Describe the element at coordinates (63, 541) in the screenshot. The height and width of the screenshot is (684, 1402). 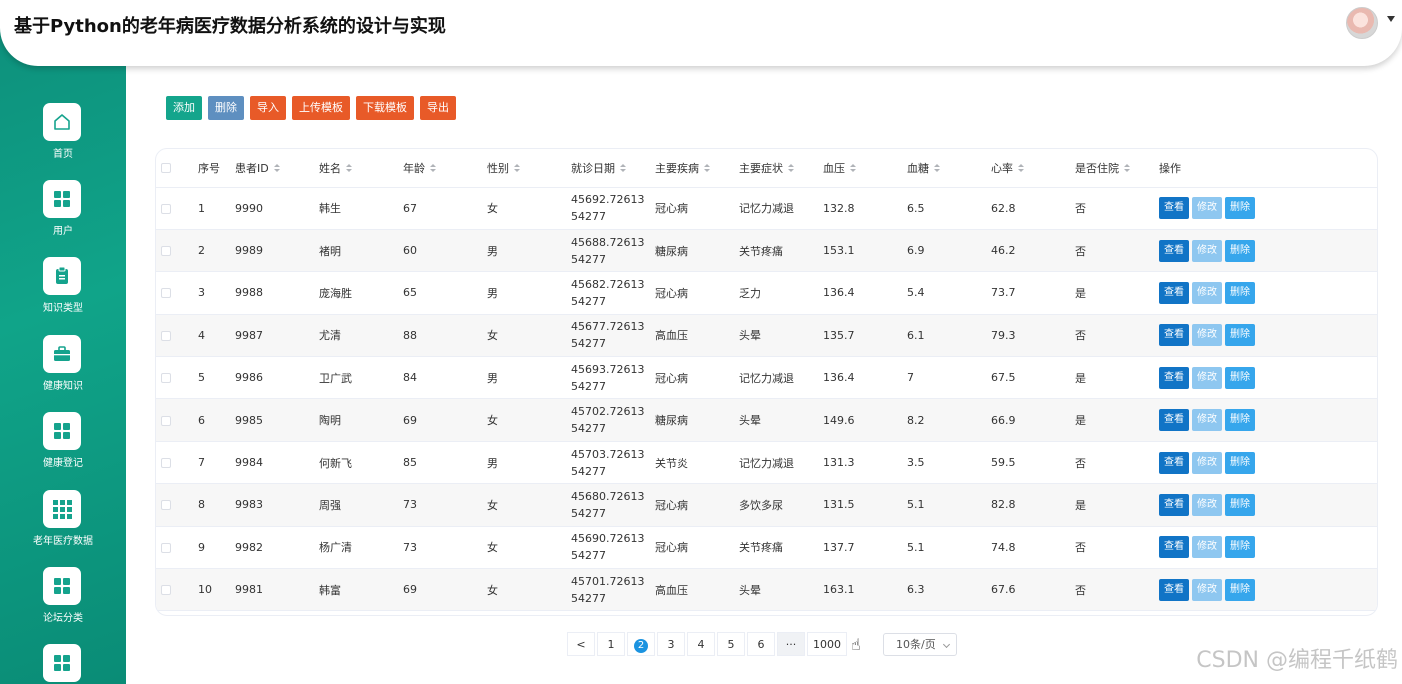
I see `sidebar-item-label: 老年医疗数据` at that location.